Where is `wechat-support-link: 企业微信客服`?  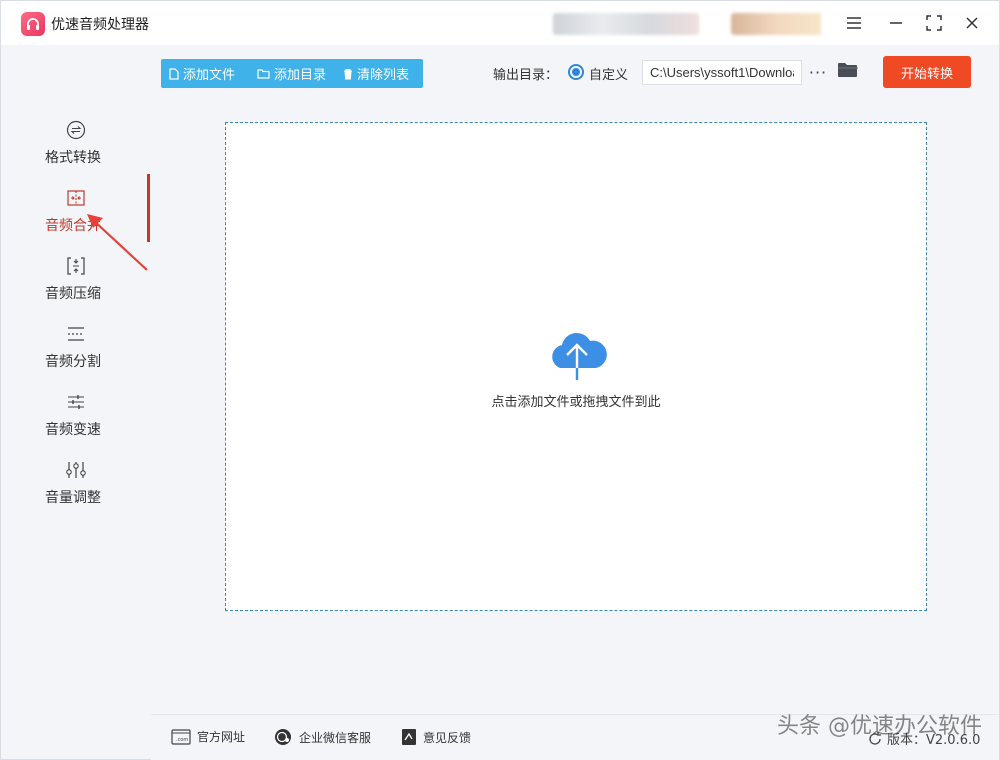 wechat-support-link: 企业微信客服 is located at coordinates (322, 737).